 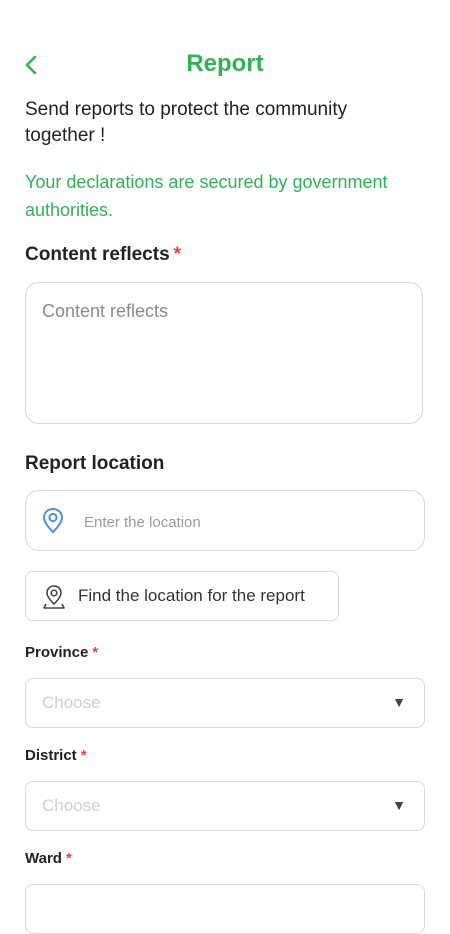 What do you see at coordinates (51, 755) in the screenshot?
I see `district-label-text: District` at bounding box center [51, 755].